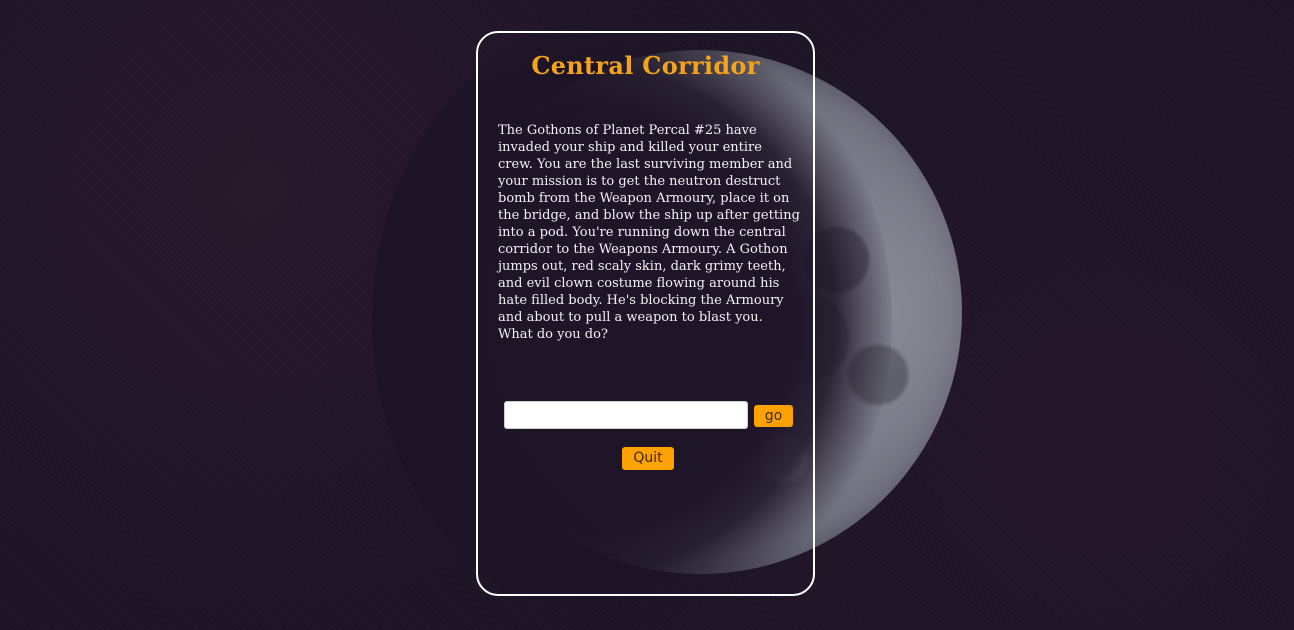  Describe the element at coordinates (626, 415) in the screenshot. I see `action-input` at that location.